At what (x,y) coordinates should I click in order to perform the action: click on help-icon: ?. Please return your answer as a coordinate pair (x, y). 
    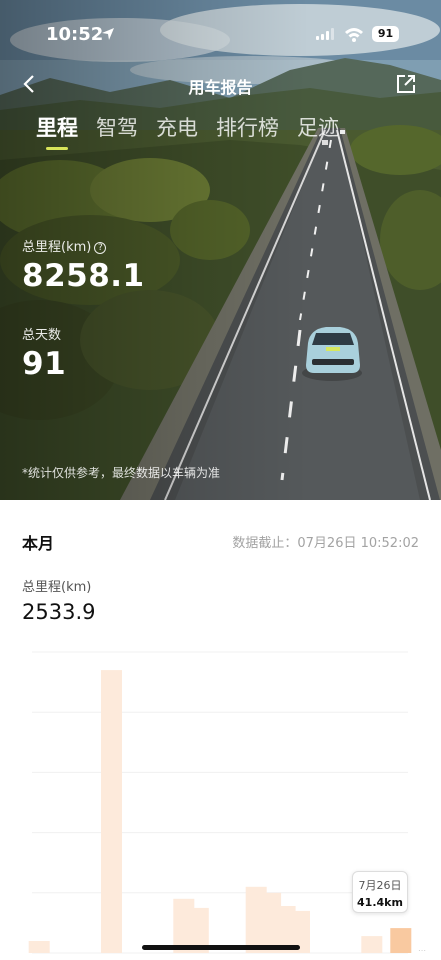
    Looking at the image, I should click on (100, 248).